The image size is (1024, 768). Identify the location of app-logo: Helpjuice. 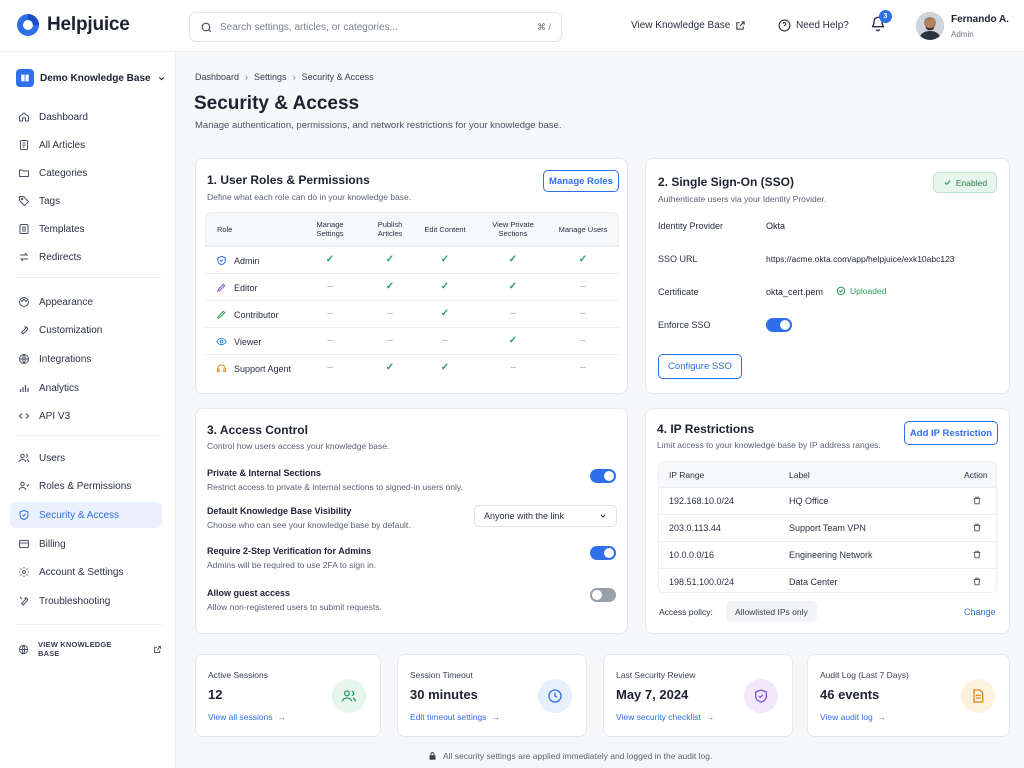
(73, 25).